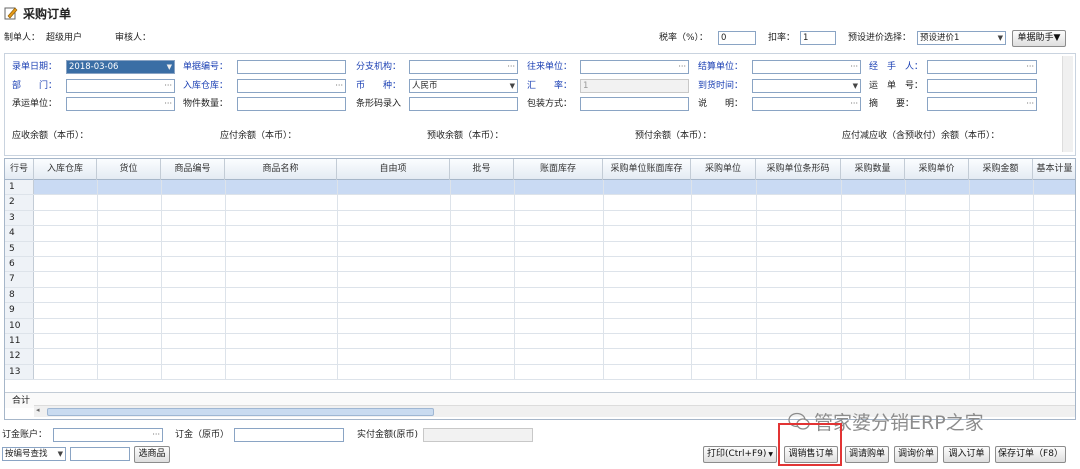 The height and width of the screenshot is (469, 1080). Describe the element at coordinates (818, 38) in the screenshot. I see `discount-field: 1` at that location.